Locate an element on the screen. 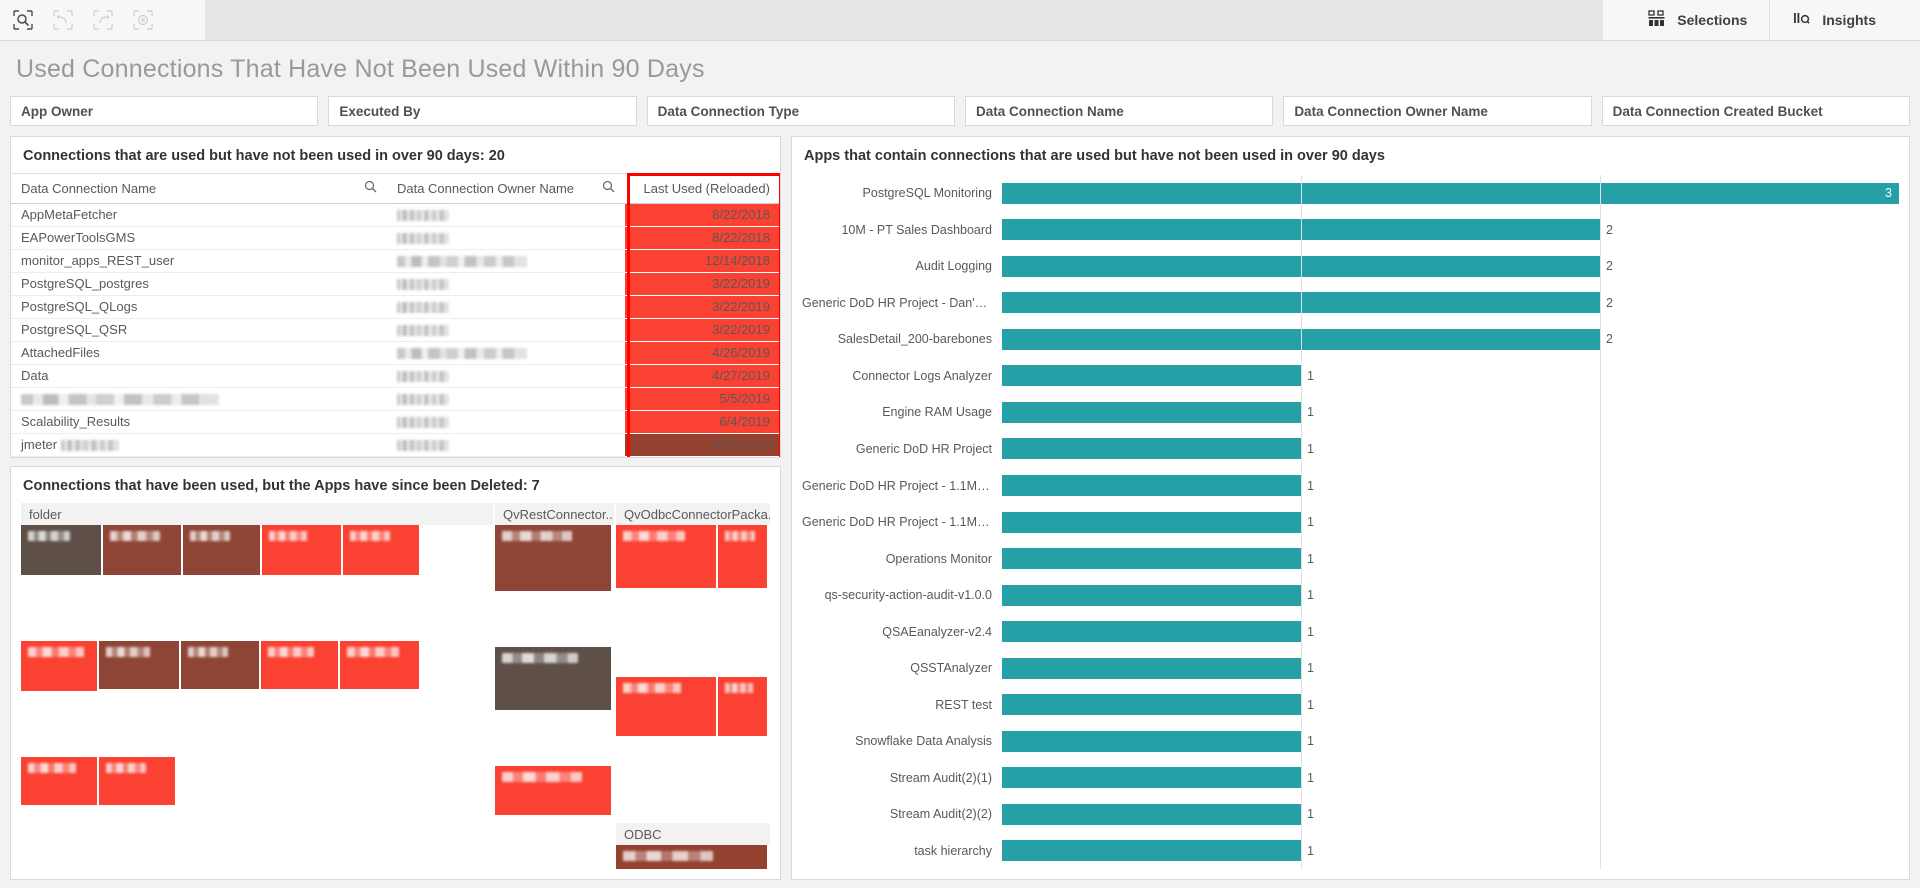 This screenshot has width=1920, height=892. column-header-data-connection-owner-name: Data Connection Owner Name is located at coordinates (505, 188).